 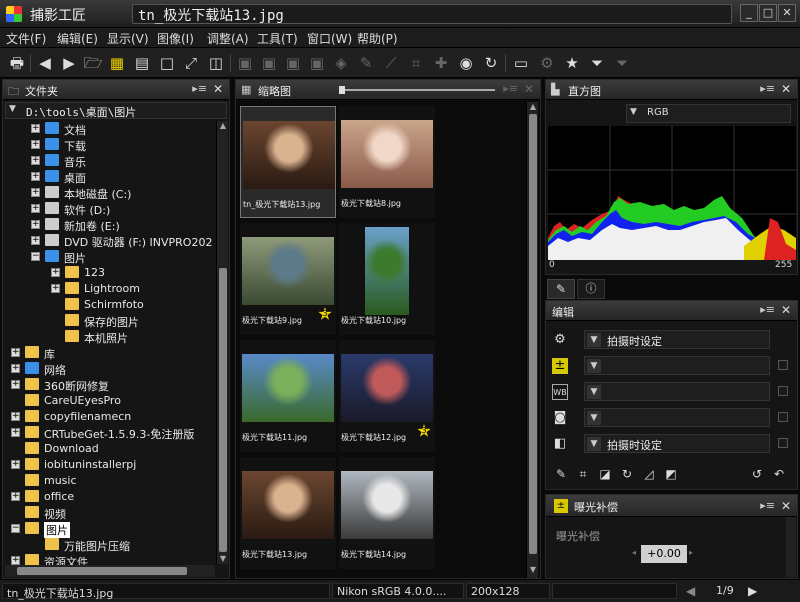 I want to click on minimize-button: _, so click(x=749, y=13).